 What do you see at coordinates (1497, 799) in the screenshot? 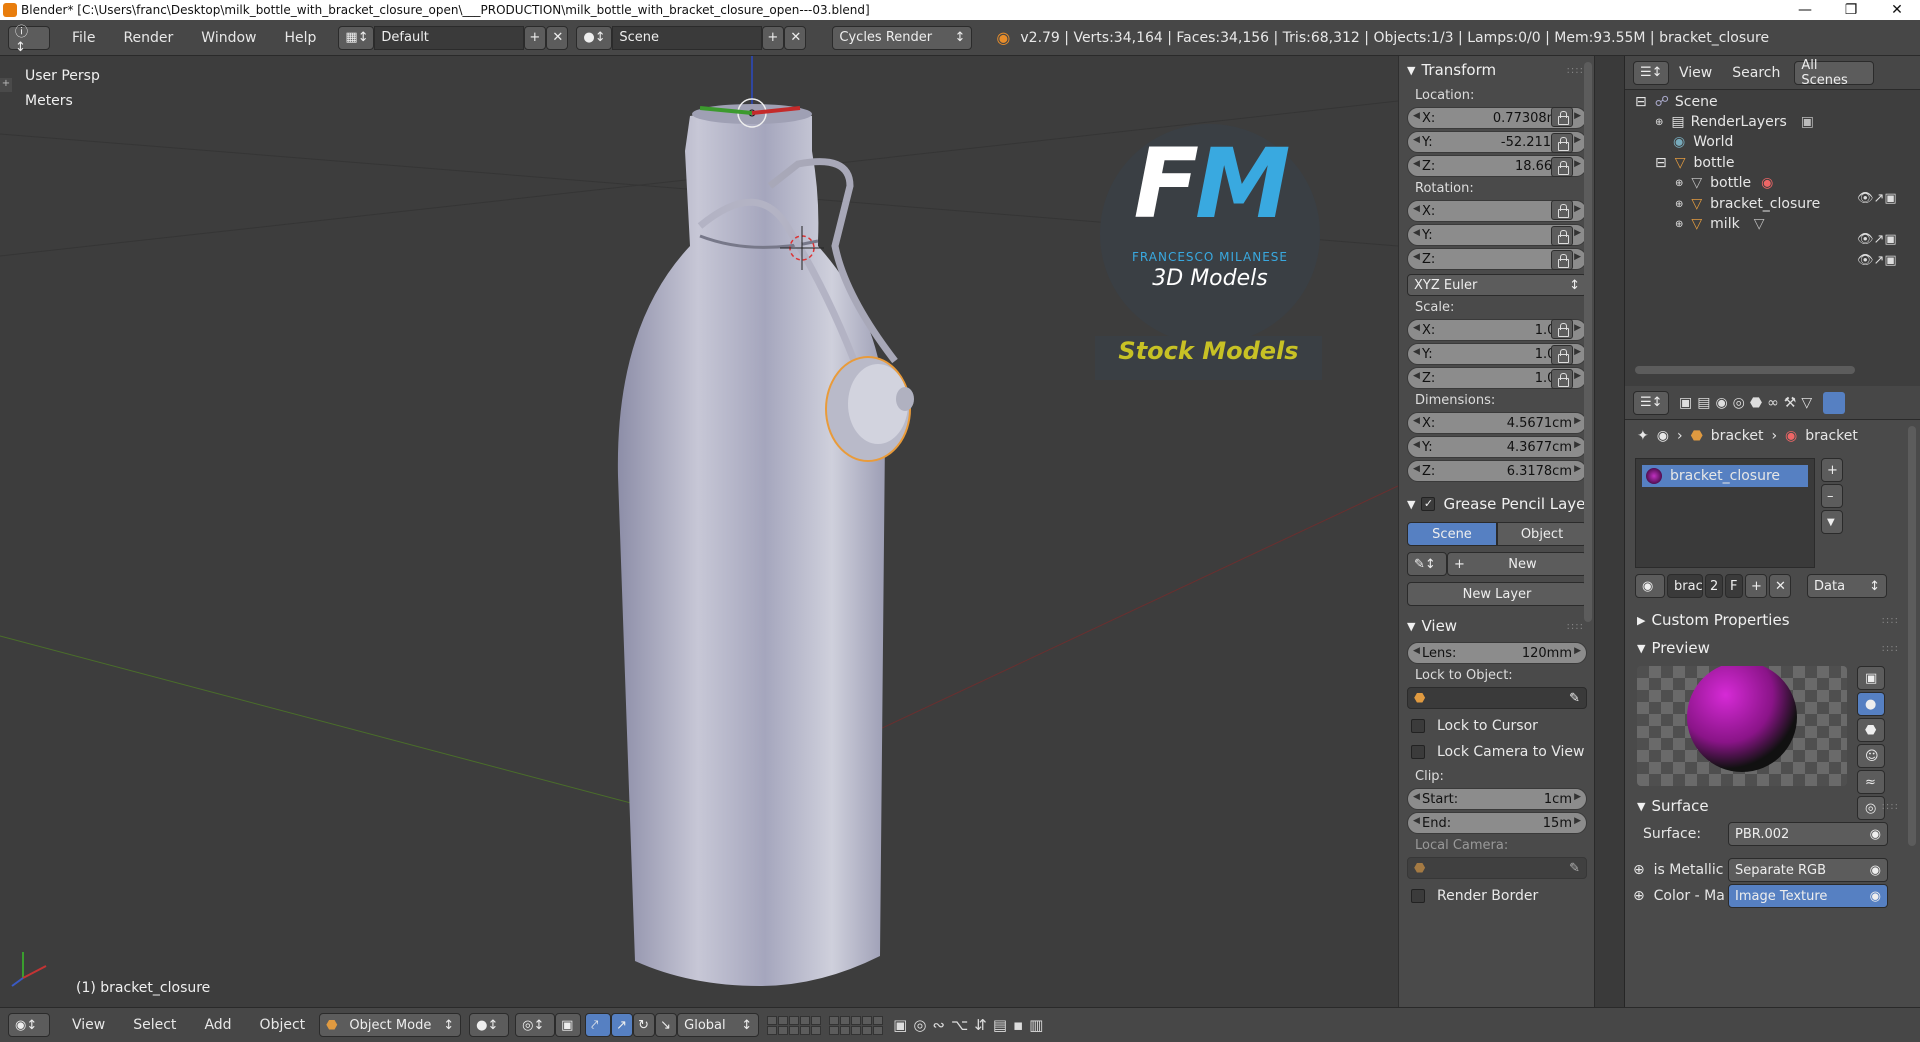
I see `clip-start-field: ◀ Start: 1cm ▶` at bounding box center [1497, 799].